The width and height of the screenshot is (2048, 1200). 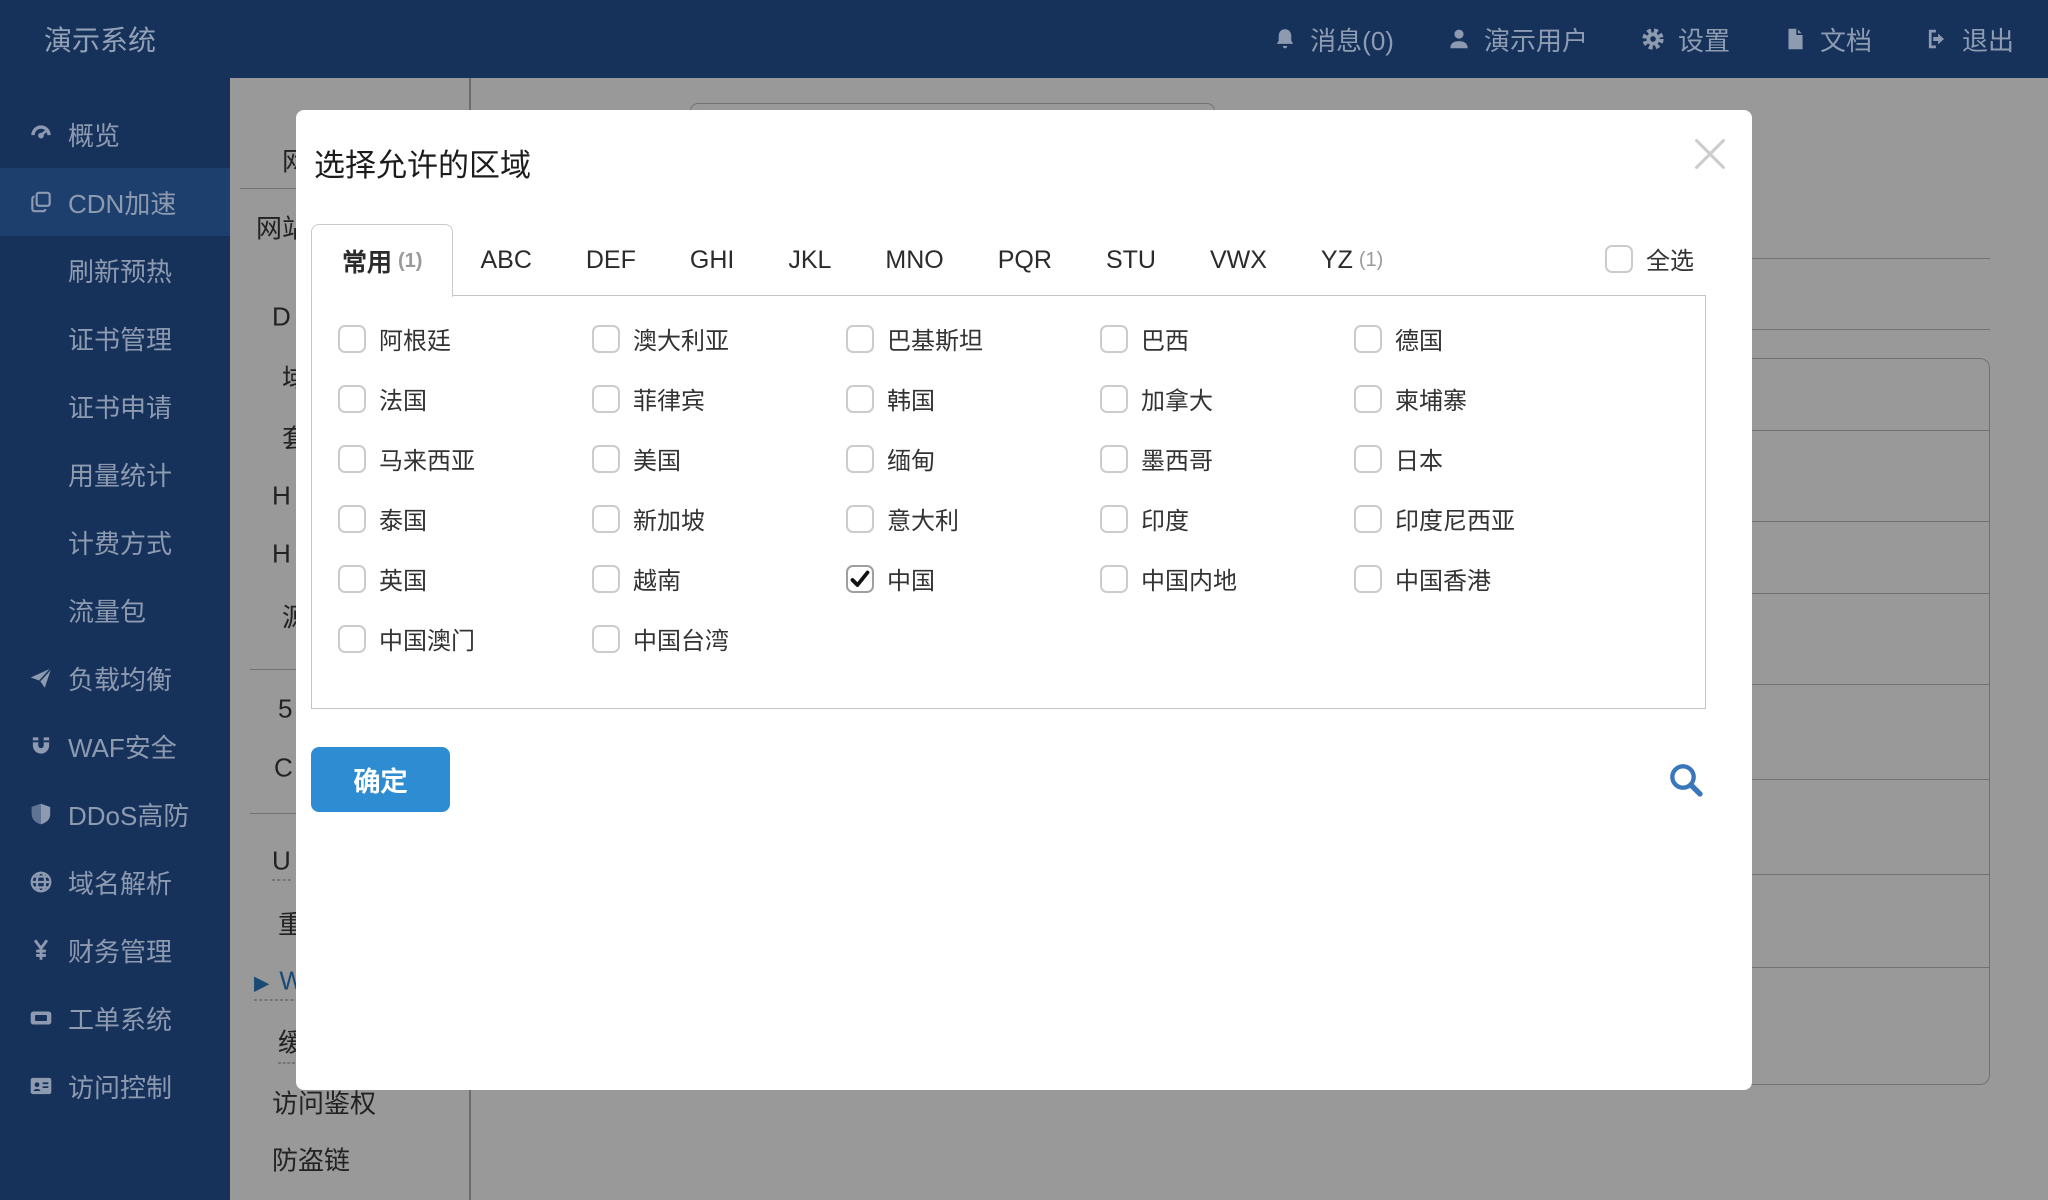 I want to click on nav-item-2: 演示用户, so click(x=1517, y=39).